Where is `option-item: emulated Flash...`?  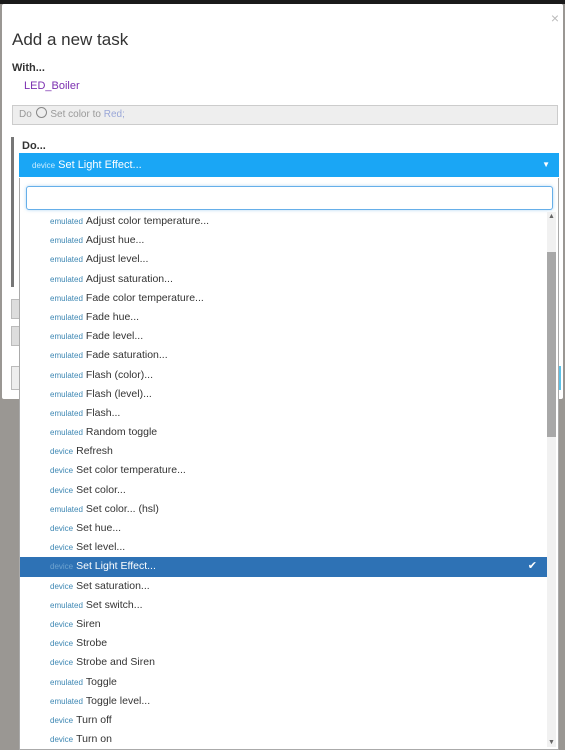
option-item: emulated Flash... is located at coordinates (283, 413).